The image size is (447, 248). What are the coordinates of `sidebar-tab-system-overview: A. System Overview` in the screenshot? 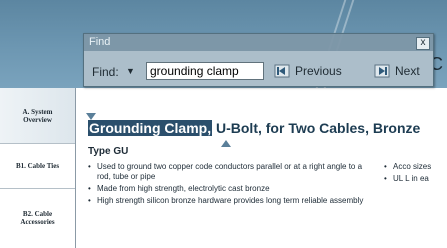 It's located at (37, 116).